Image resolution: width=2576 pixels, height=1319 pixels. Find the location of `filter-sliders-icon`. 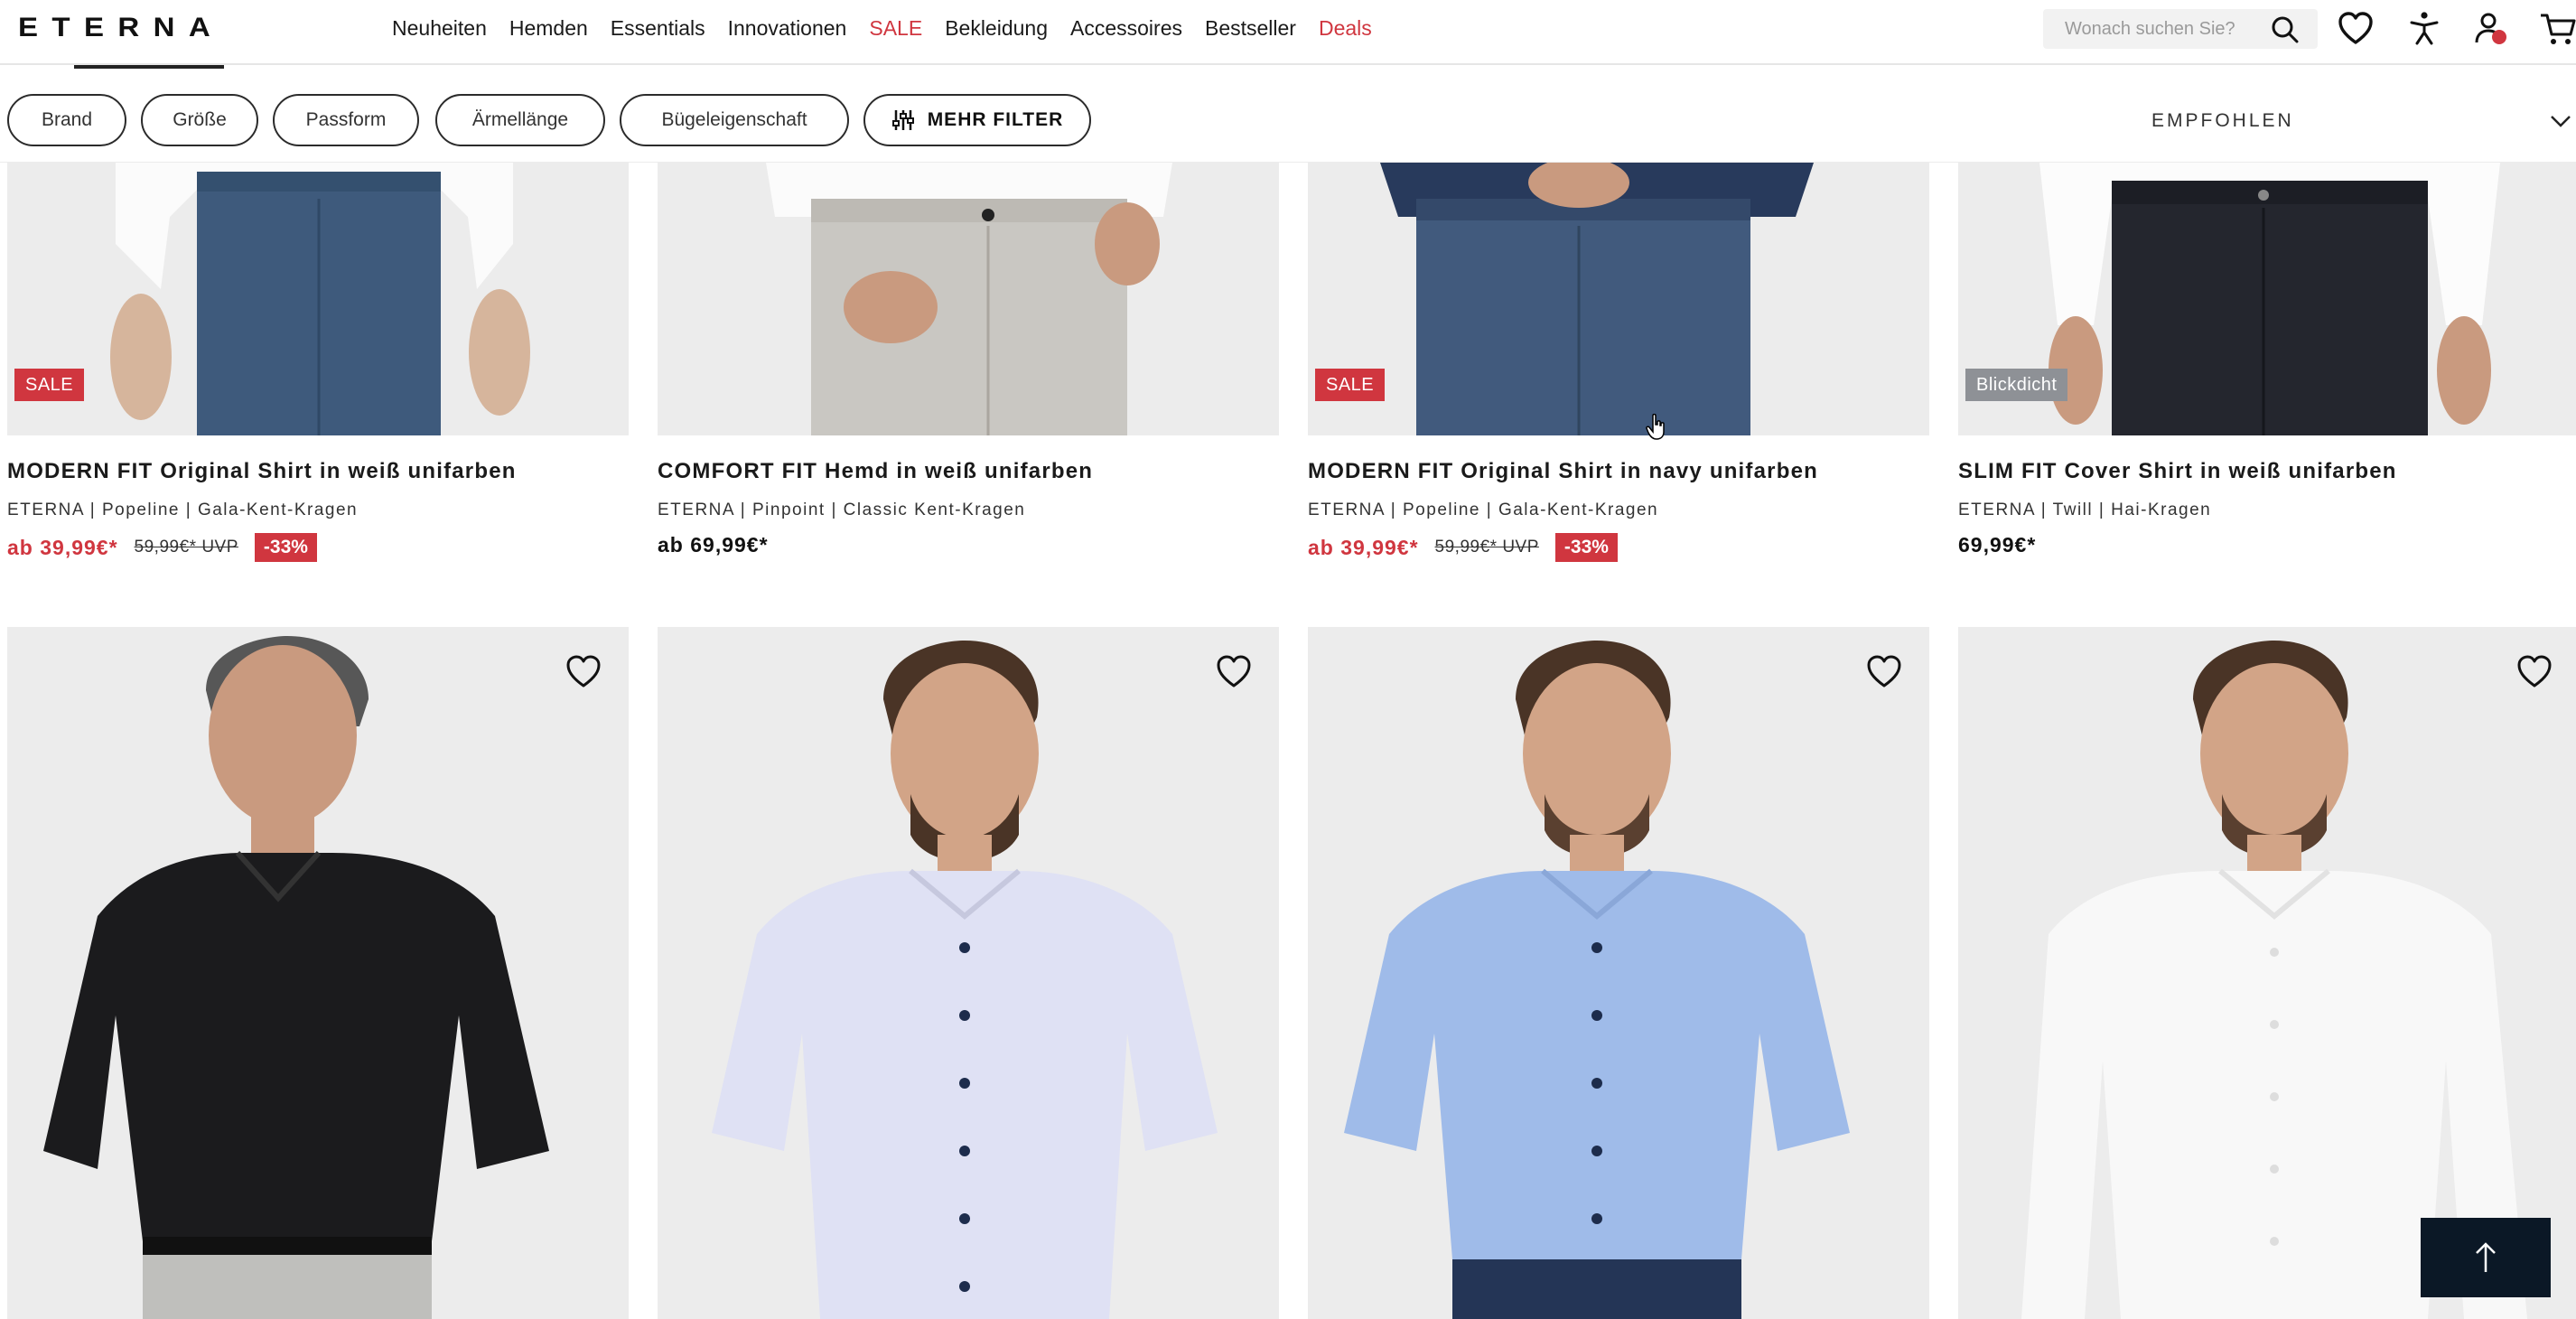

filter-sliders-icon is located at coordinates (903, 120).